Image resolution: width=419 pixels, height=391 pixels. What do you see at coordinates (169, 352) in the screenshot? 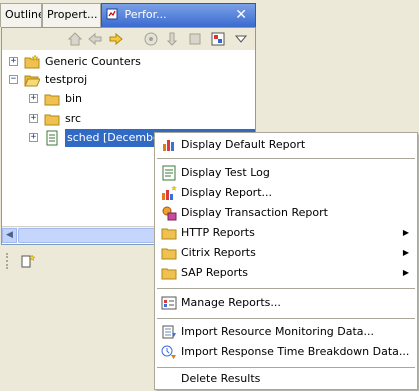
I see `import-breakdown-icon` at bounding box center [169, 352].